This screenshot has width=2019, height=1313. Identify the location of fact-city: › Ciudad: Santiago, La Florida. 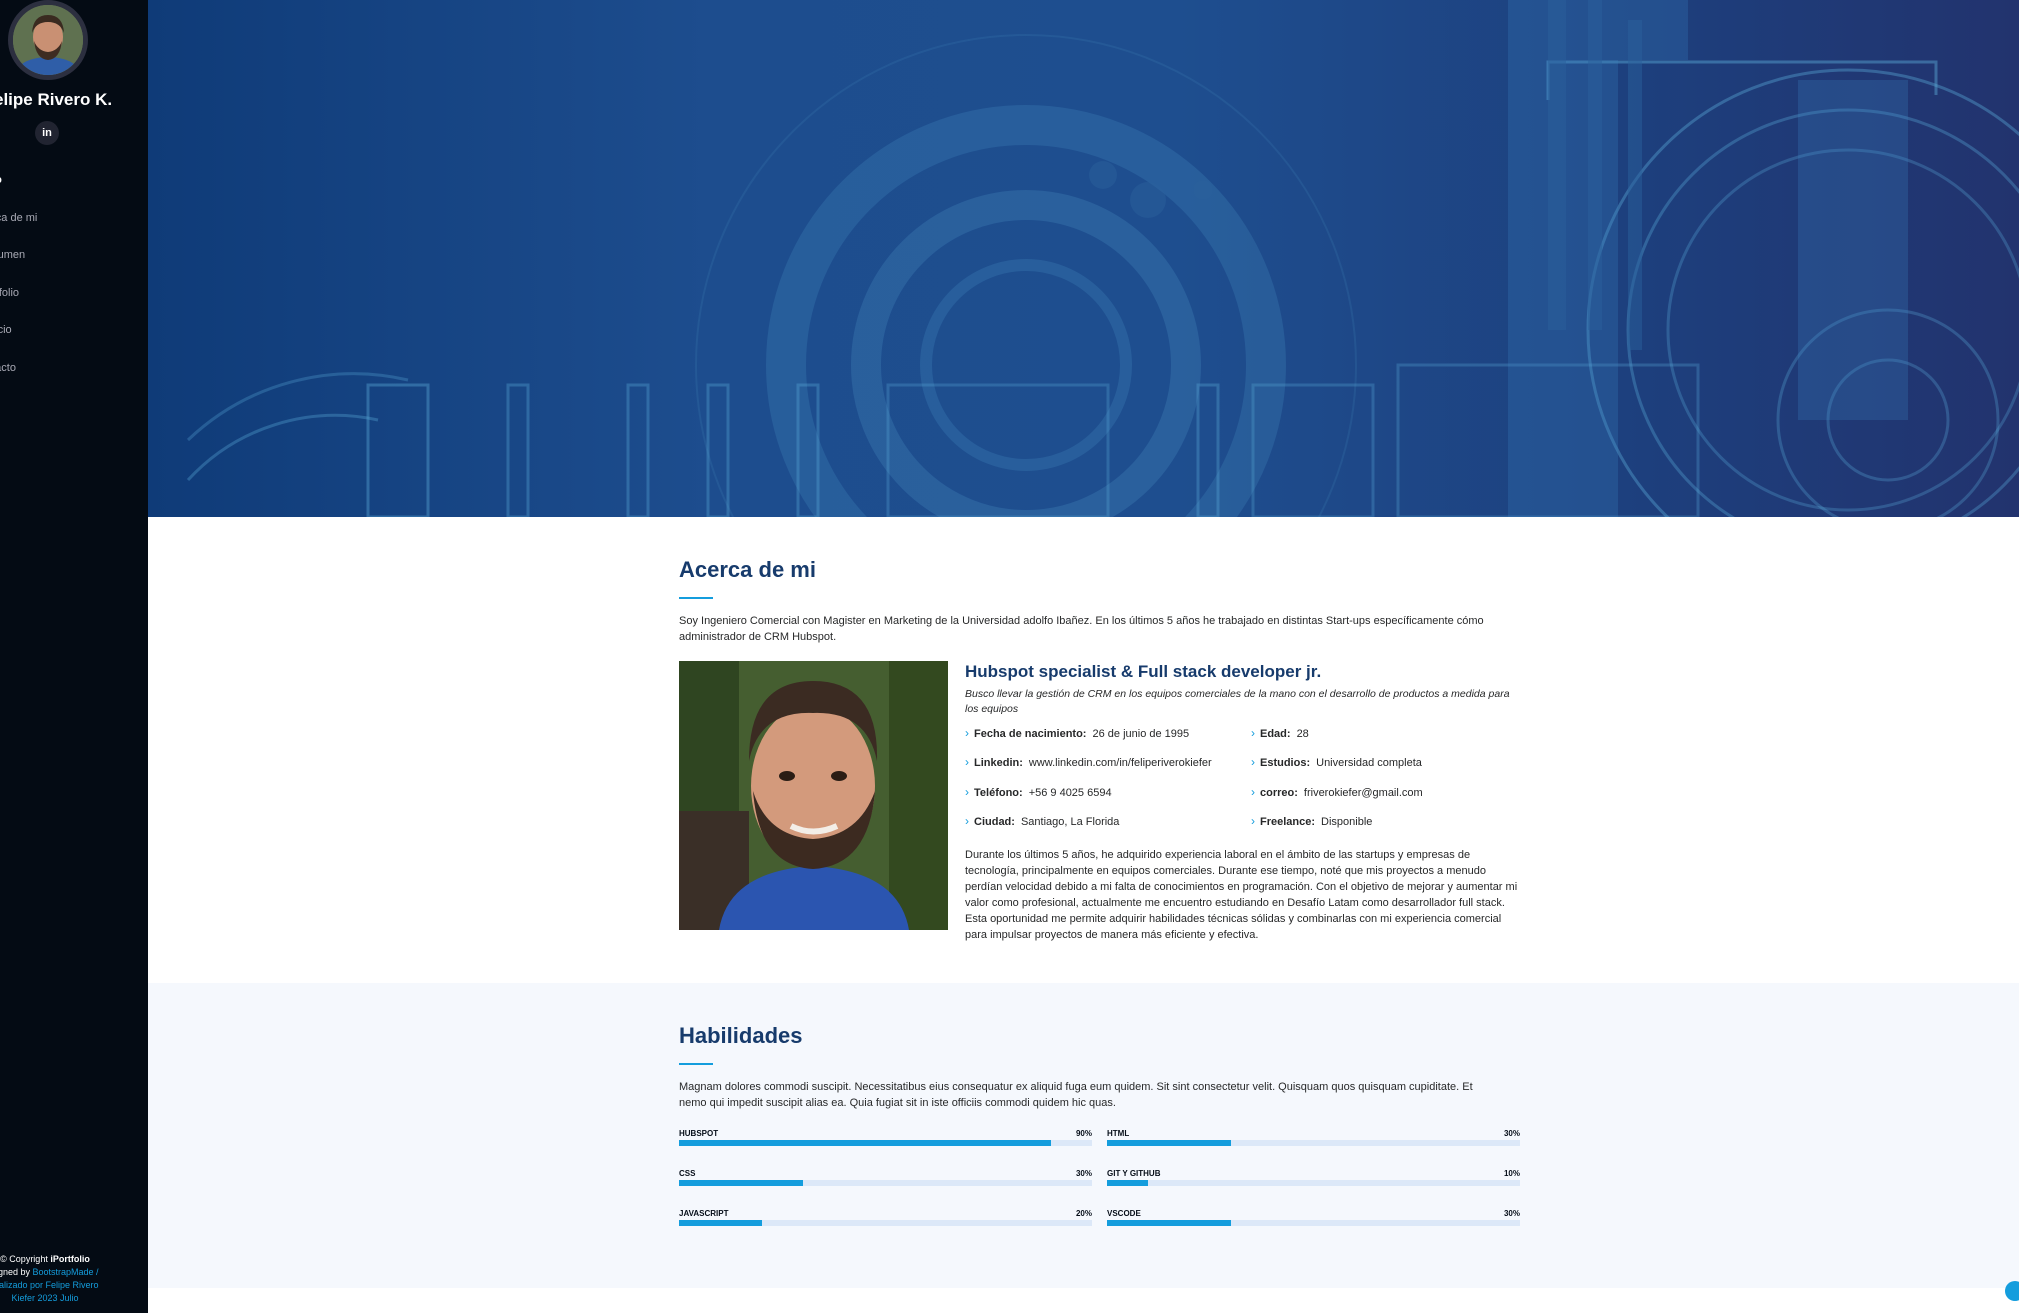
(1042, 821).